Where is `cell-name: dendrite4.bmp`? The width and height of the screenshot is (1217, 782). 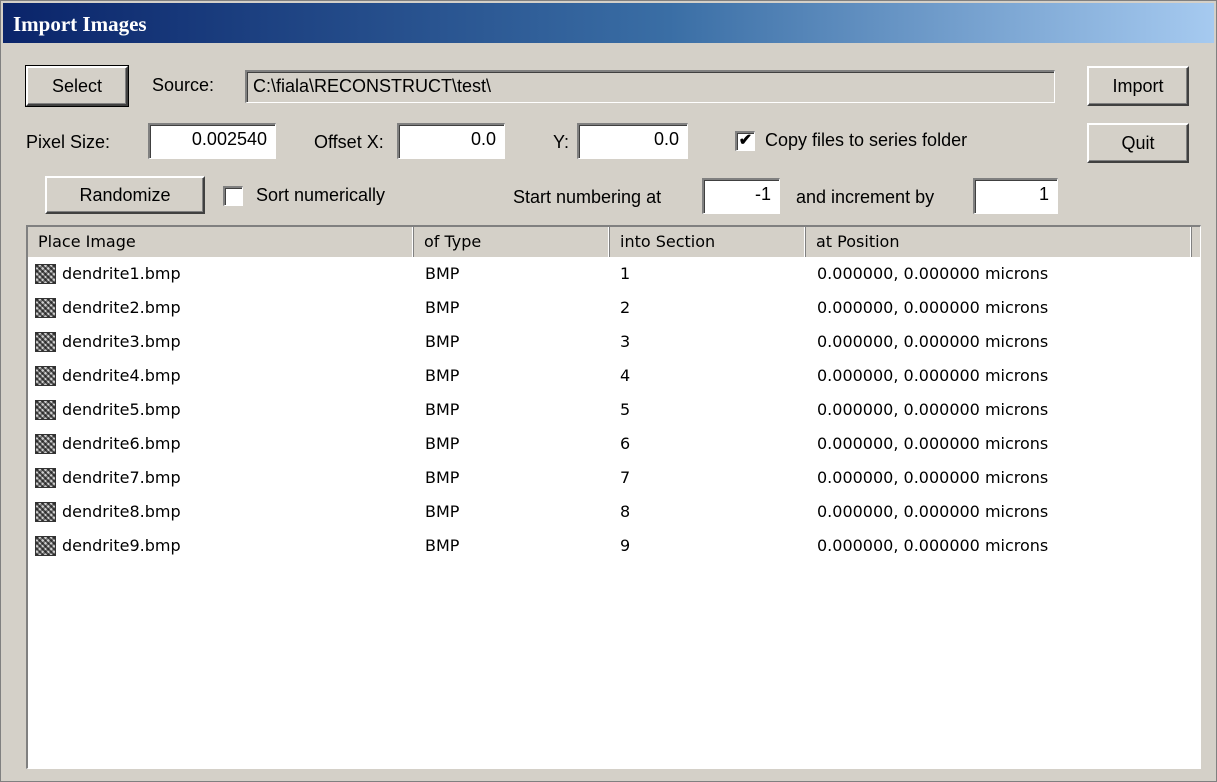
cell-name: dendrite4.bmp is located at coordinates (121, 375).